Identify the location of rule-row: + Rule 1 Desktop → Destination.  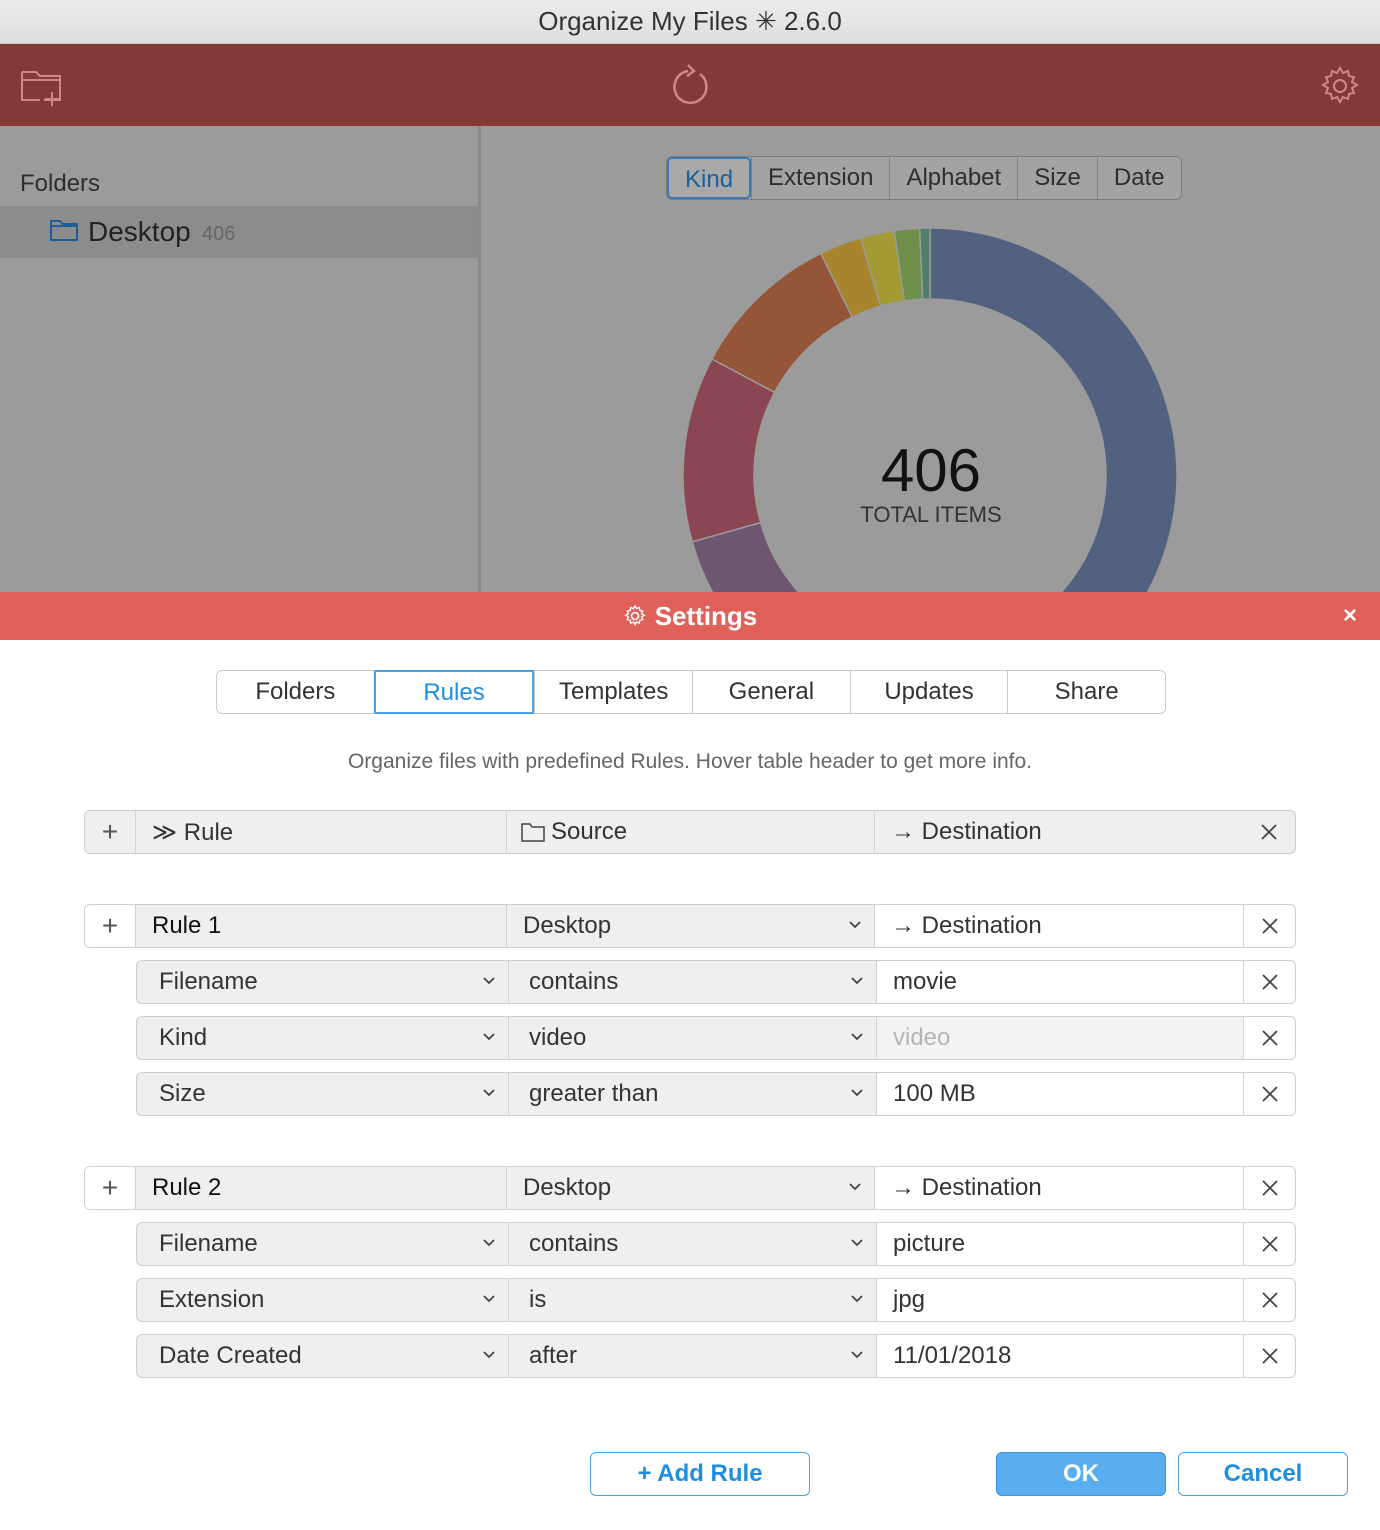
(690, 926).